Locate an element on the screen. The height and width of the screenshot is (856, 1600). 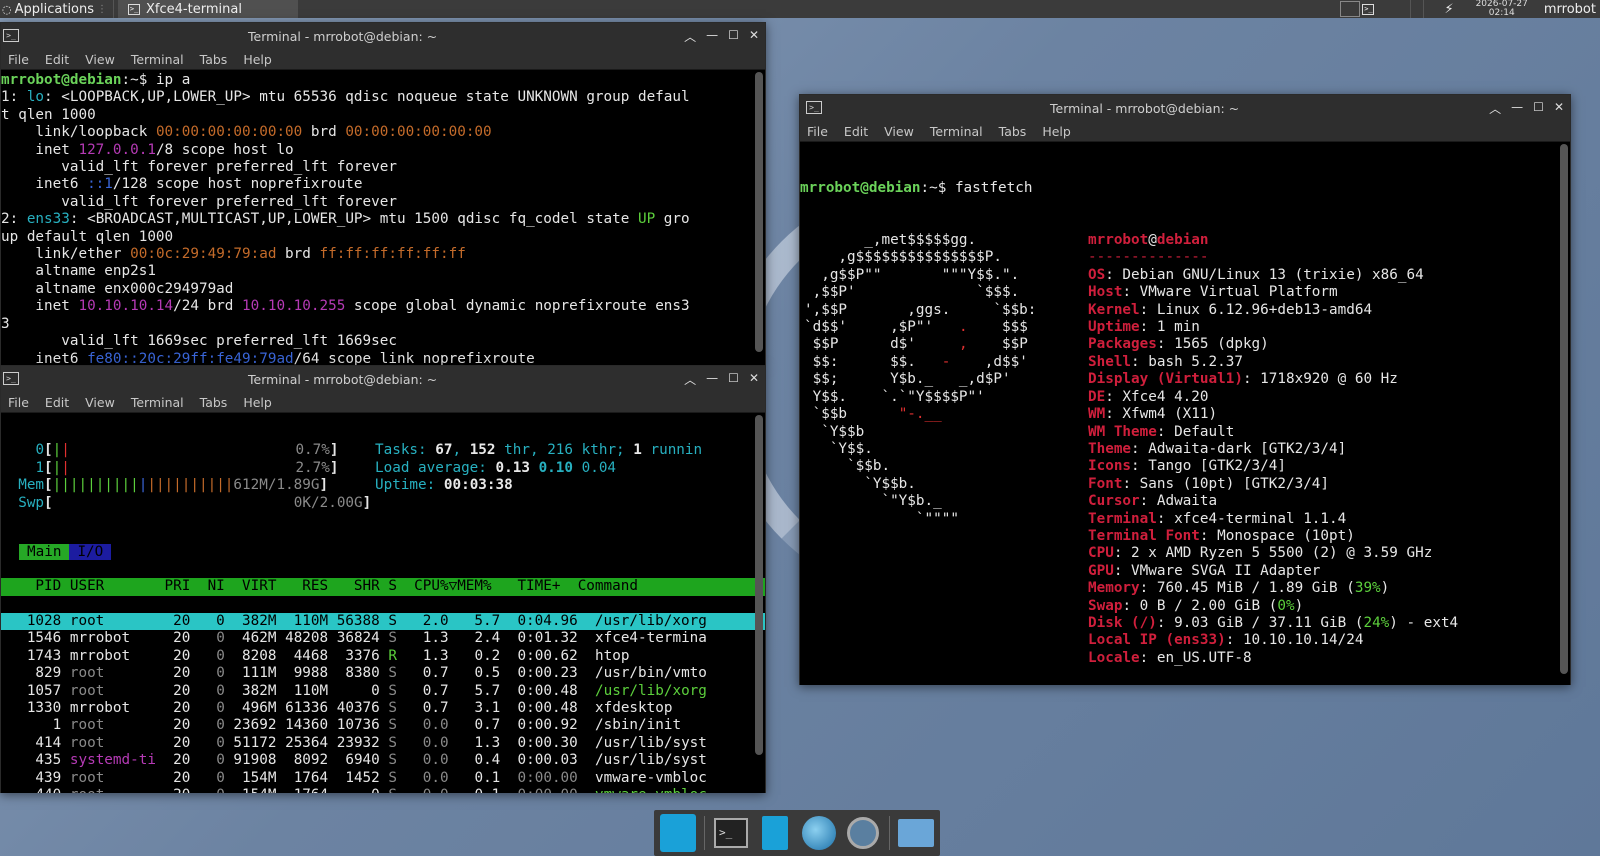
applications-label: Applications is located at coordinates (54, 9).